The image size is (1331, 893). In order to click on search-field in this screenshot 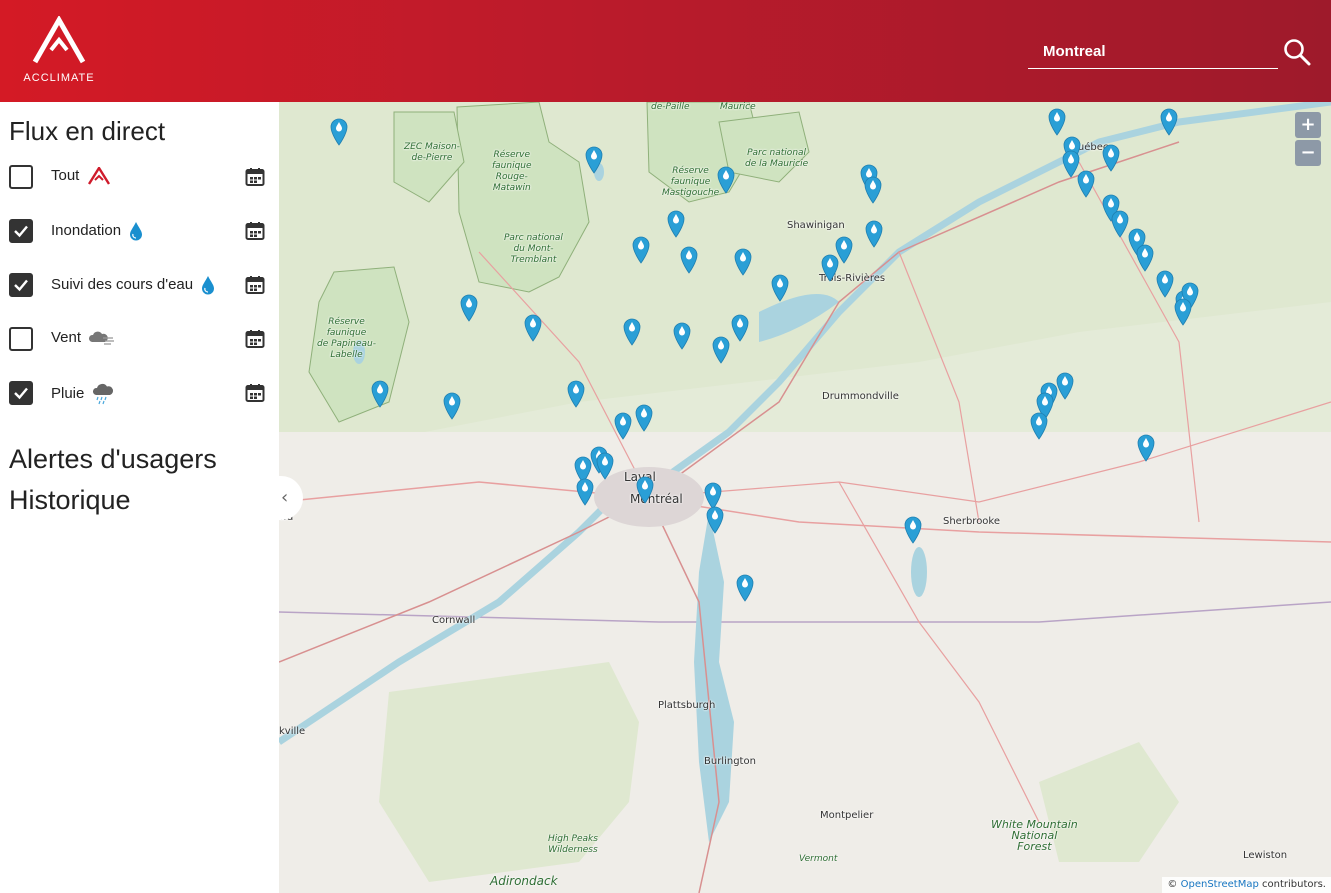, I will do `click(1153, 52)`.